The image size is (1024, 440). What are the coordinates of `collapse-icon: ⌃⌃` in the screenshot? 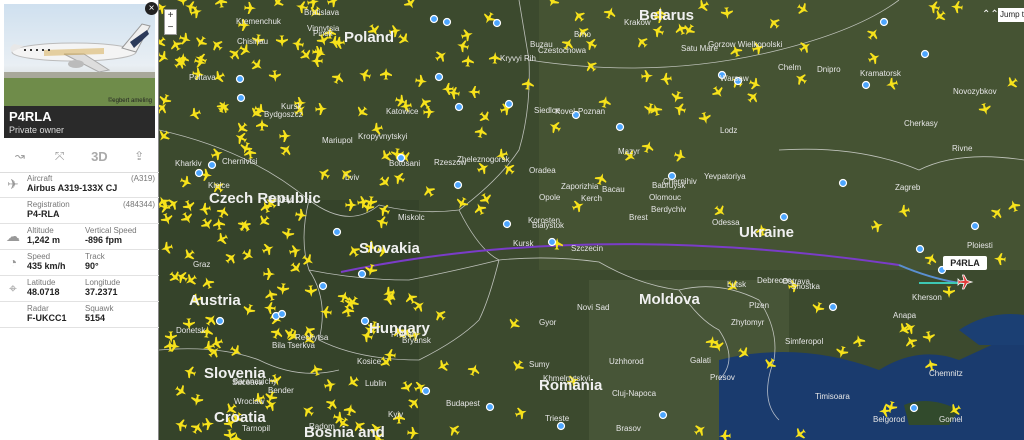 It's located at (990, 14).